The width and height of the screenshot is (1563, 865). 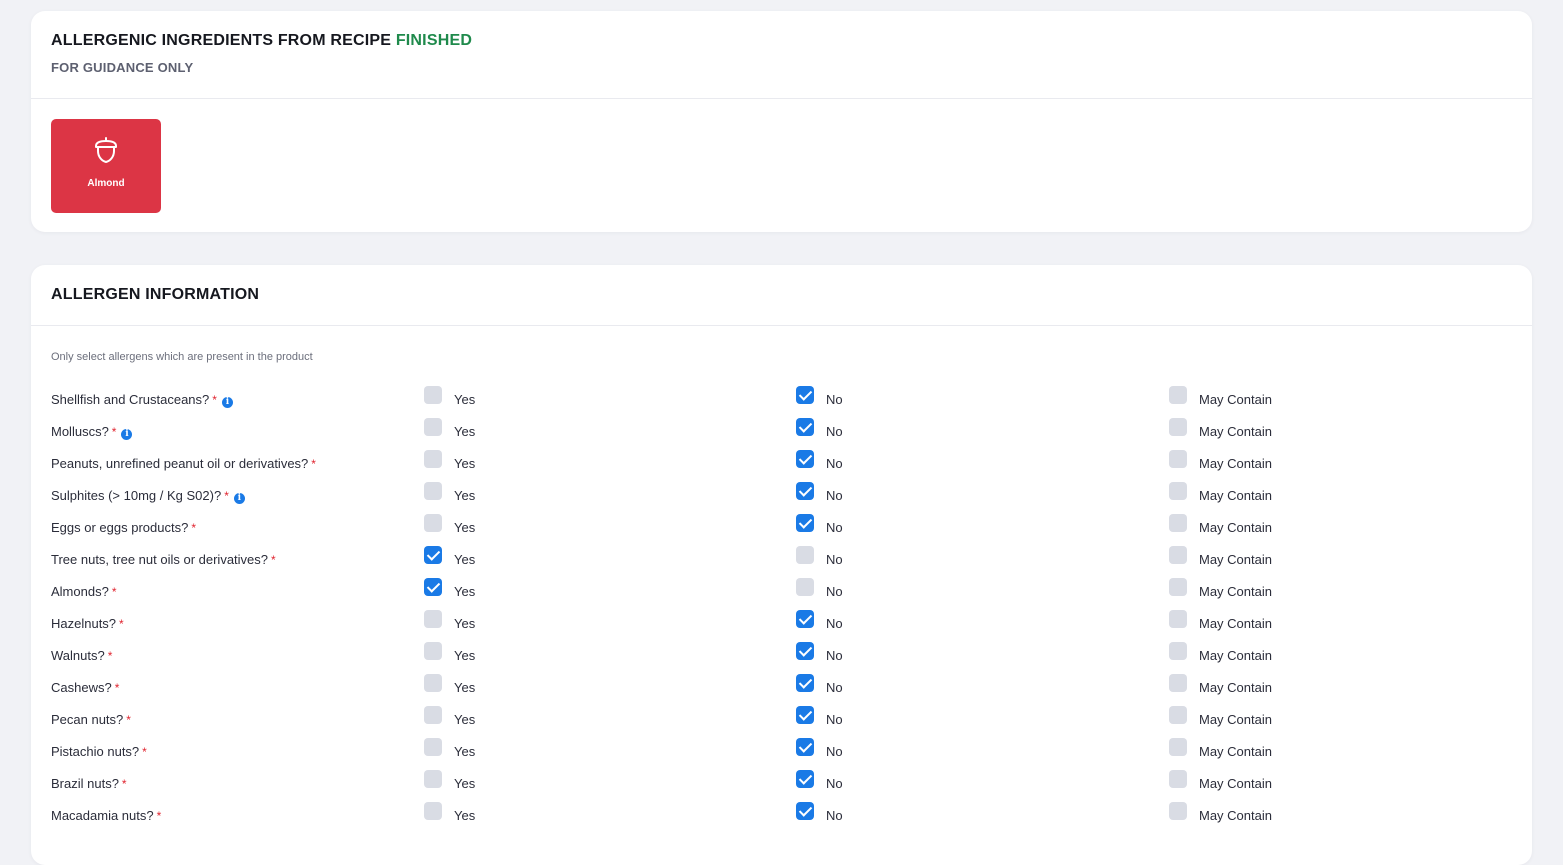 What do you see at coordinates (102, 815) in the screenshot?
I see `question-text: Macadamia nuts?` at bounding box center [102, 815].